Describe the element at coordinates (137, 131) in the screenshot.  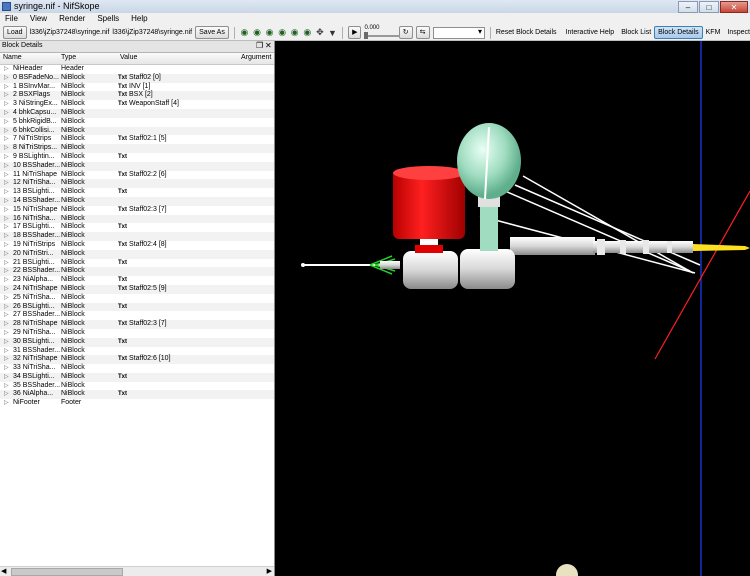
I see `tree-row: ▷ 6 bhkCollisi... NiBlock` at that location.